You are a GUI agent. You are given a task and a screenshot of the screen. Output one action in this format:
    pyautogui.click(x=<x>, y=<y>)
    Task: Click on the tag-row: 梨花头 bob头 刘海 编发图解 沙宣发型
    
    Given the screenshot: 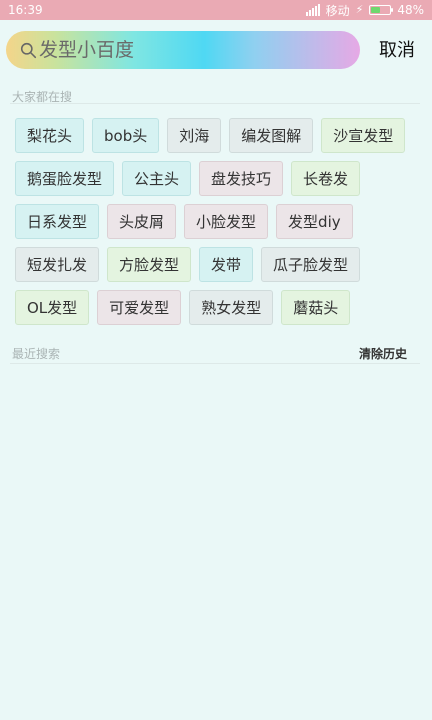 What is the action you would take?
    pyautogui.click(x=220, y=135)
    